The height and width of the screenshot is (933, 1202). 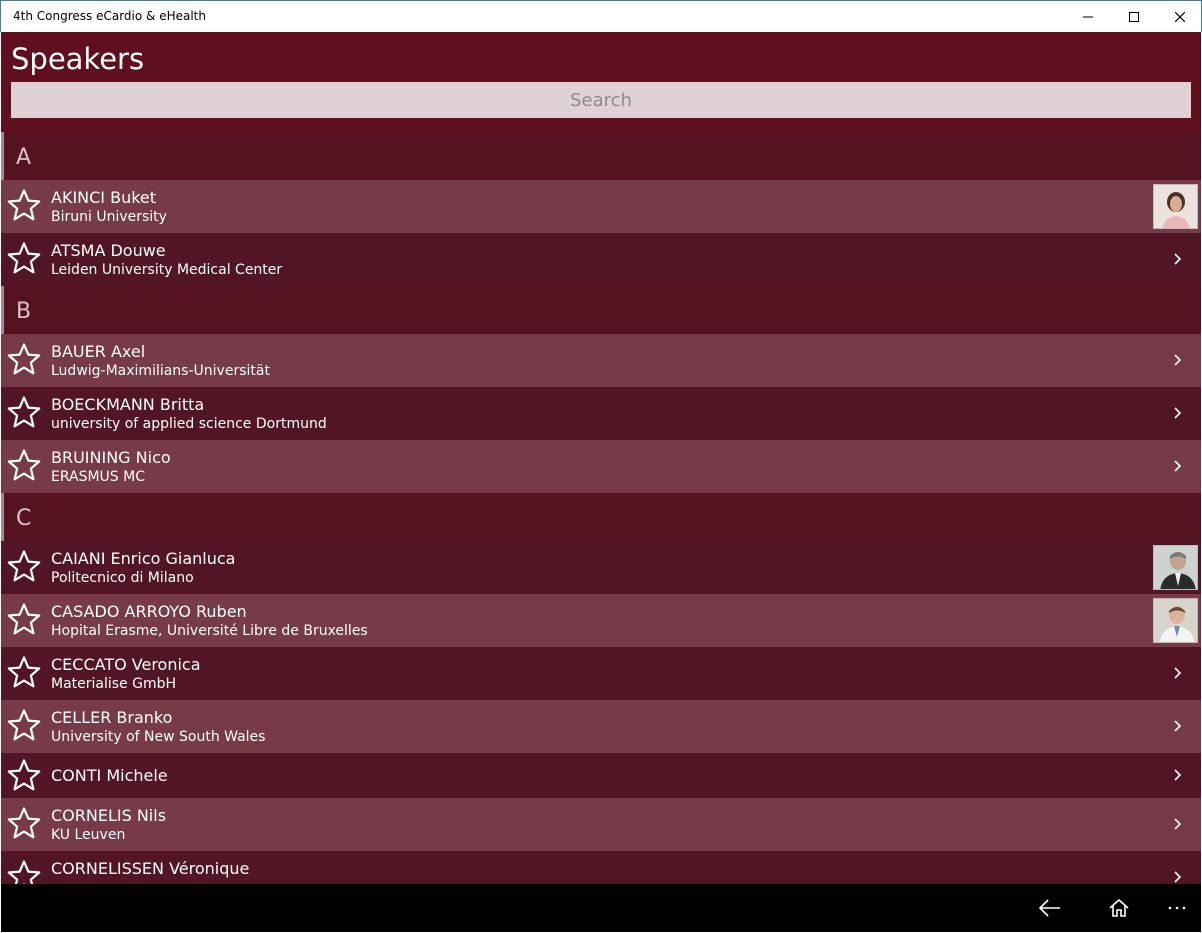 I want to click on speaker-row: CORNELIS Nils KU Leuven, so click(x=601, y=824).